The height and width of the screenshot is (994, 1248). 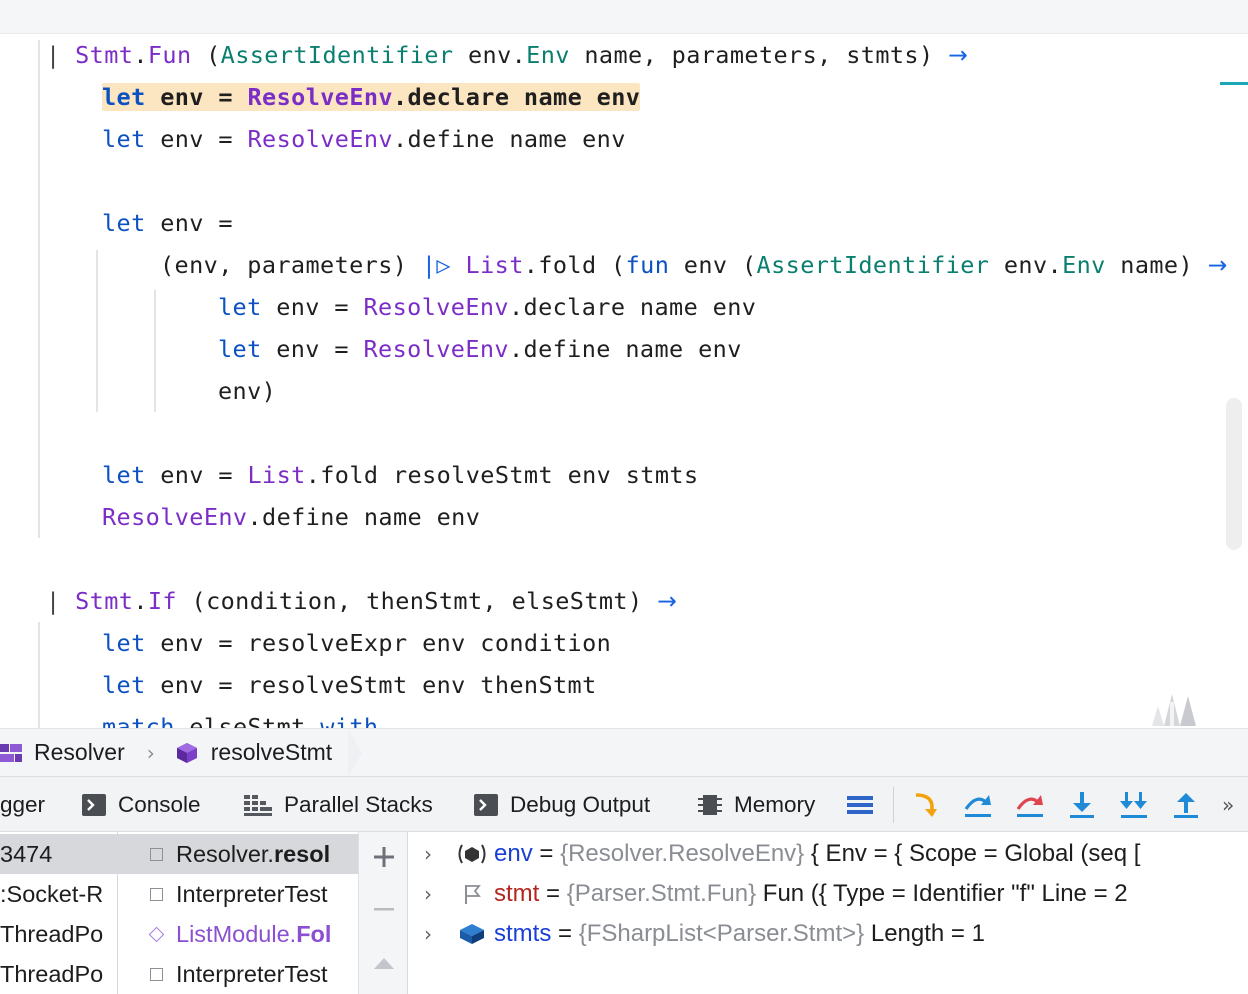 What do you see at coordinates (238, 854) in the screenshot?
I see `frame-row: Resolver.resol` at bounding box center [238, 854].